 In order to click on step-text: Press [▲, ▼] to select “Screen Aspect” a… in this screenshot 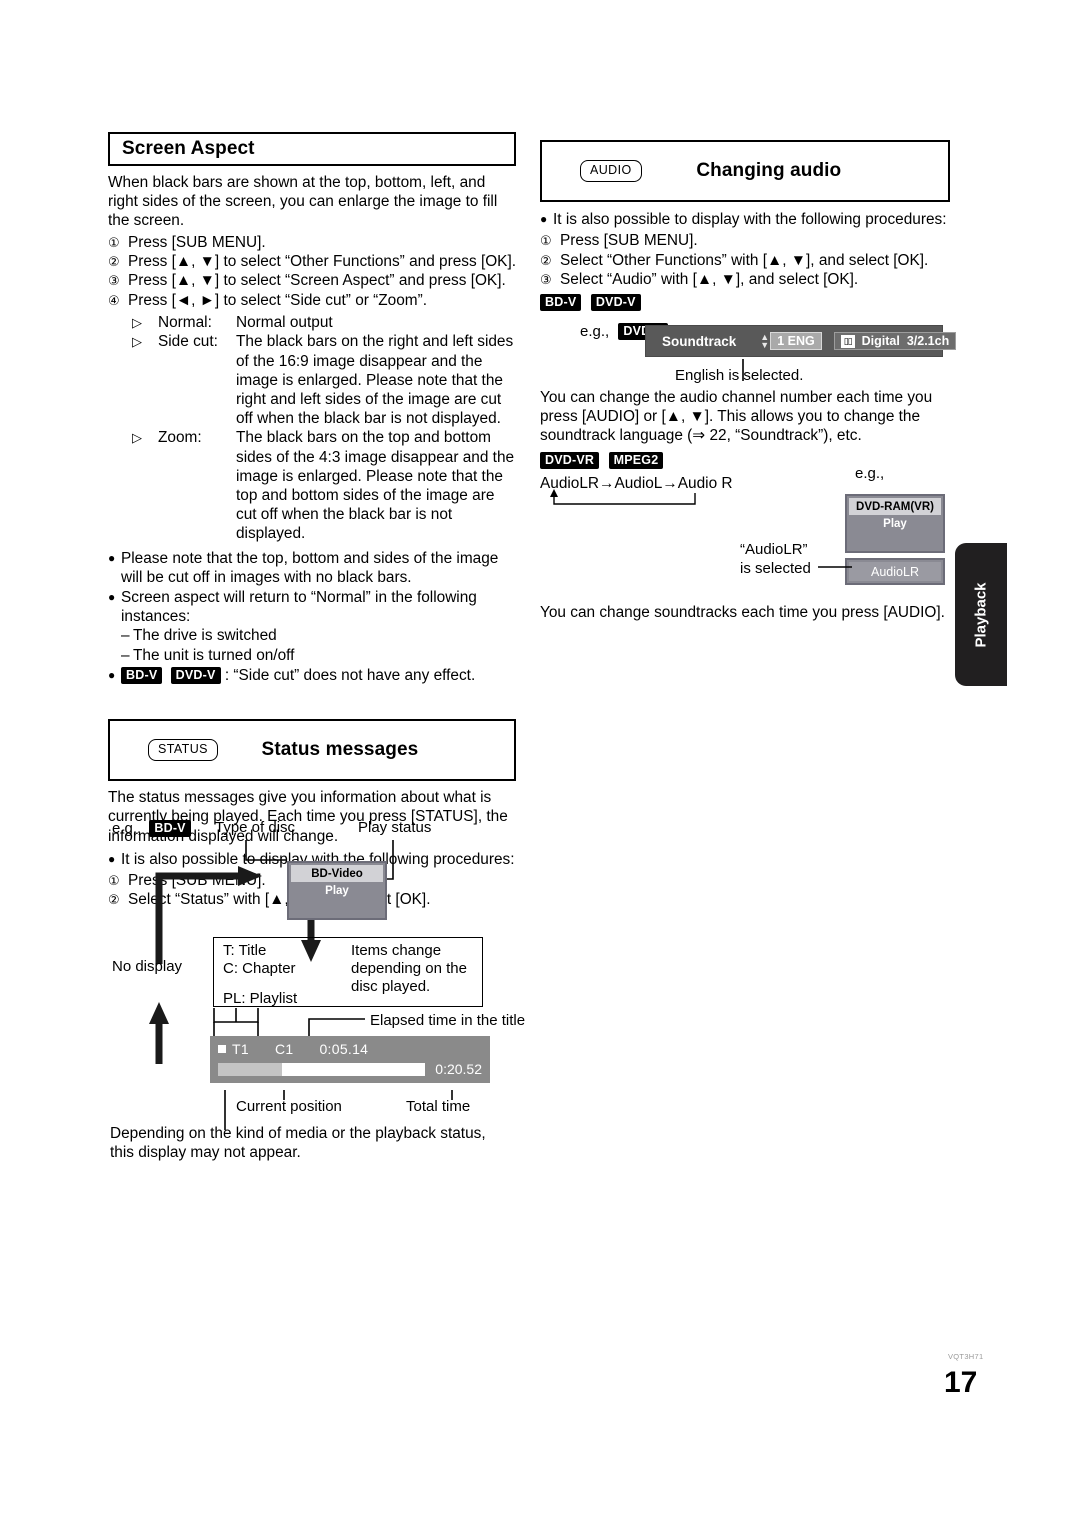, I will do `click(317, 281)`.